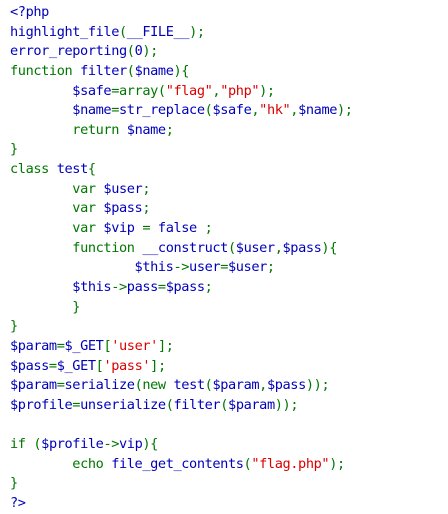 Image resolution: width=448 pixels, height=514 pixels. I want to click on code-line: var $user;, so click(226, 190).